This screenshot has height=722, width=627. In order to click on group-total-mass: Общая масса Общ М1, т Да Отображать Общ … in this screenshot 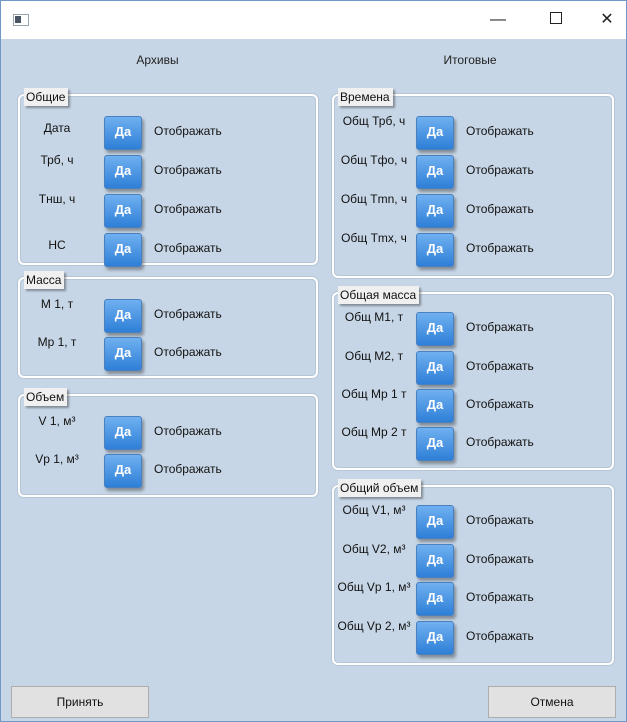, I will do `click(473, 378)`.